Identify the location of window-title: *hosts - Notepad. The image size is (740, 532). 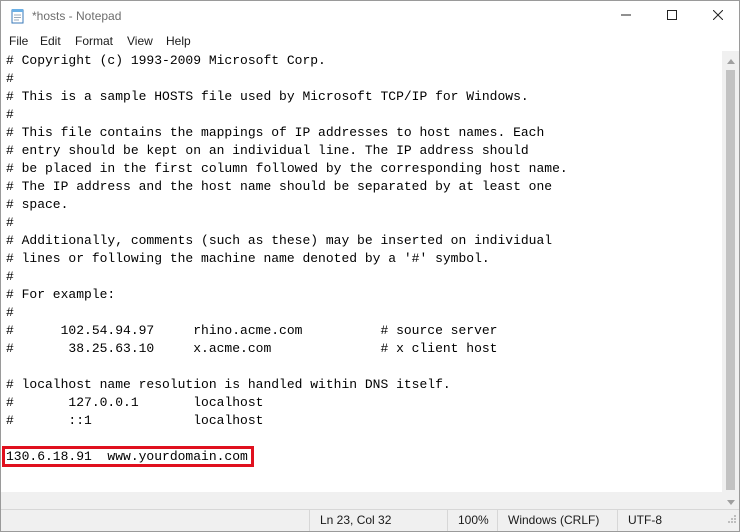
(77, 16).